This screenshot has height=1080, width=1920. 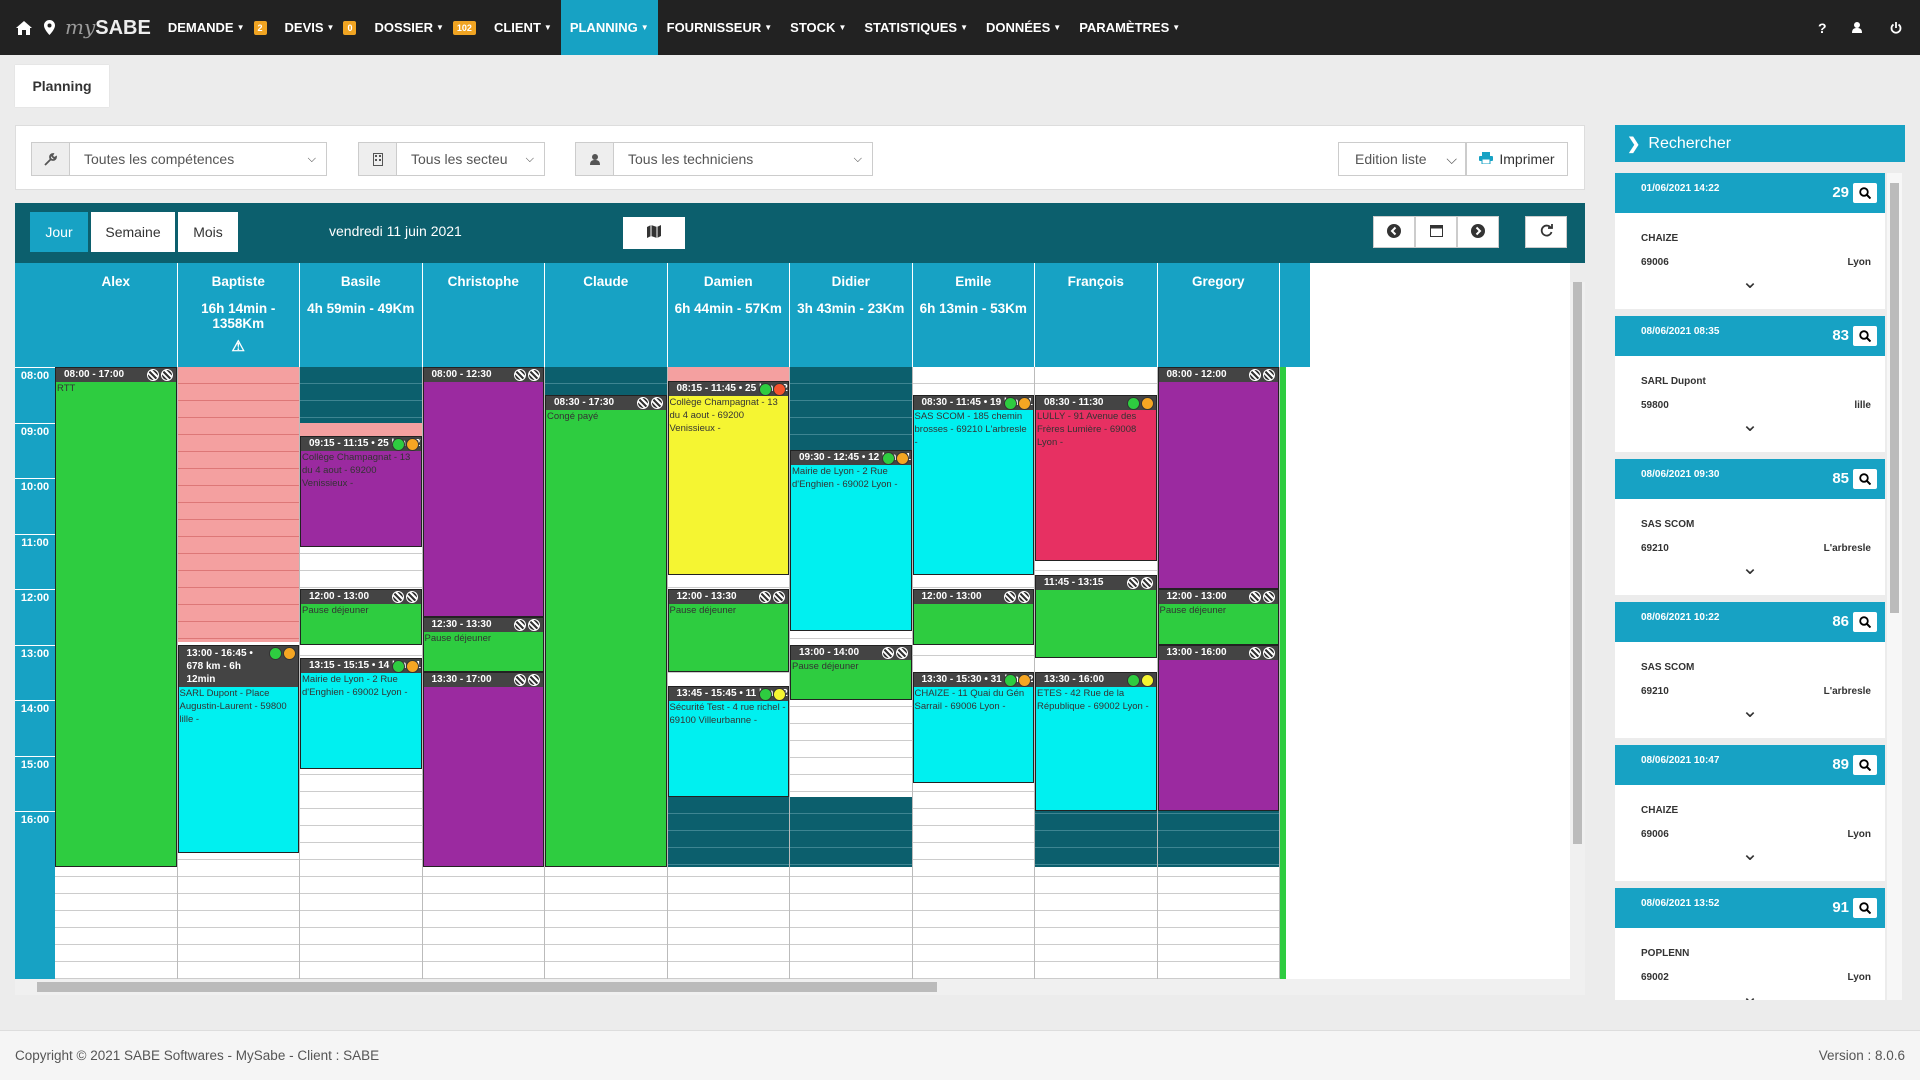 I want to click on event-time-label: 13:30 - 17:00, so click(x=461, y=680).